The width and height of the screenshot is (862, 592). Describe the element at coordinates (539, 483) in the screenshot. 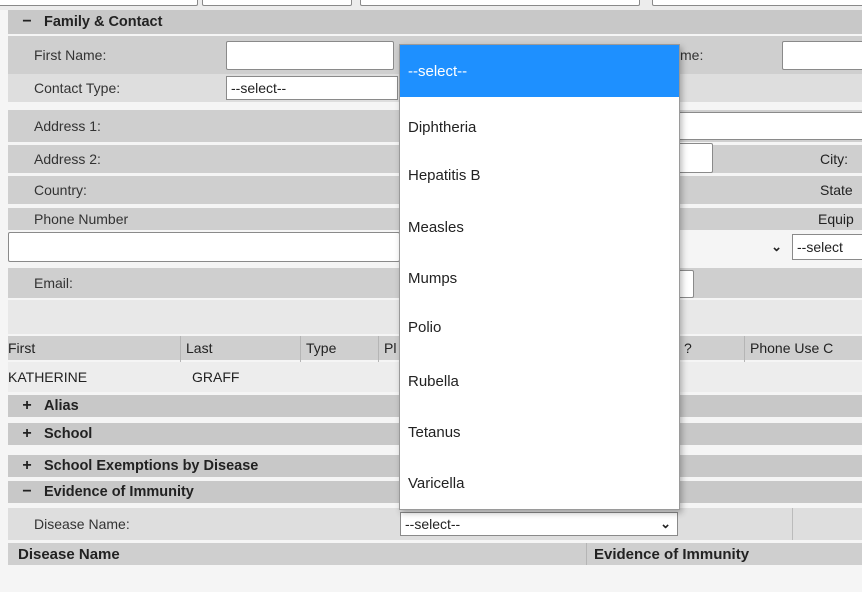

I see `dropdown-option: Varicella` at that location.